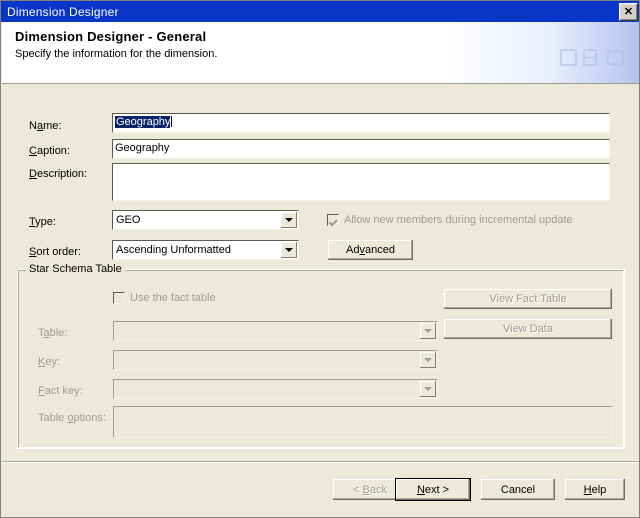 Image resolution: width=640 pixels, height=518 pixels. Describe the element at coordinates (320, 489) in the screenshot. I see `dialog-footer: < Back Next > Cancel Help` at that location.